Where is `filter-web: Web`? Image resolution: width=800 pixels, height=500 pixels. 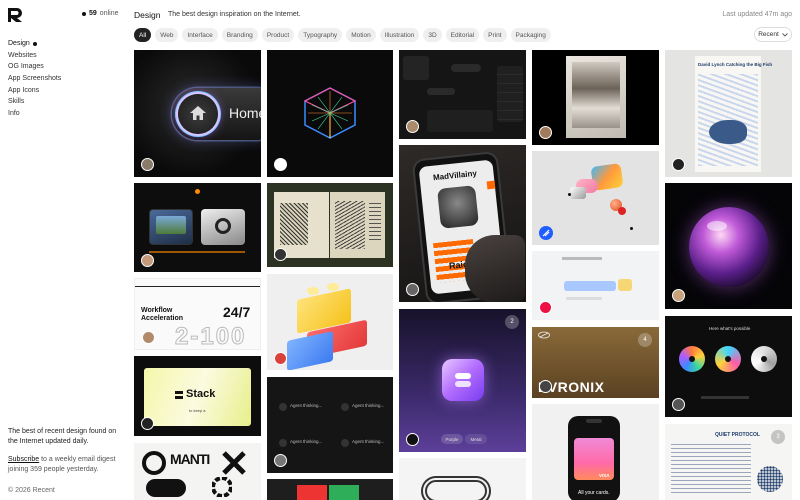
filter-web: Web is located at coordinates (167, 35).